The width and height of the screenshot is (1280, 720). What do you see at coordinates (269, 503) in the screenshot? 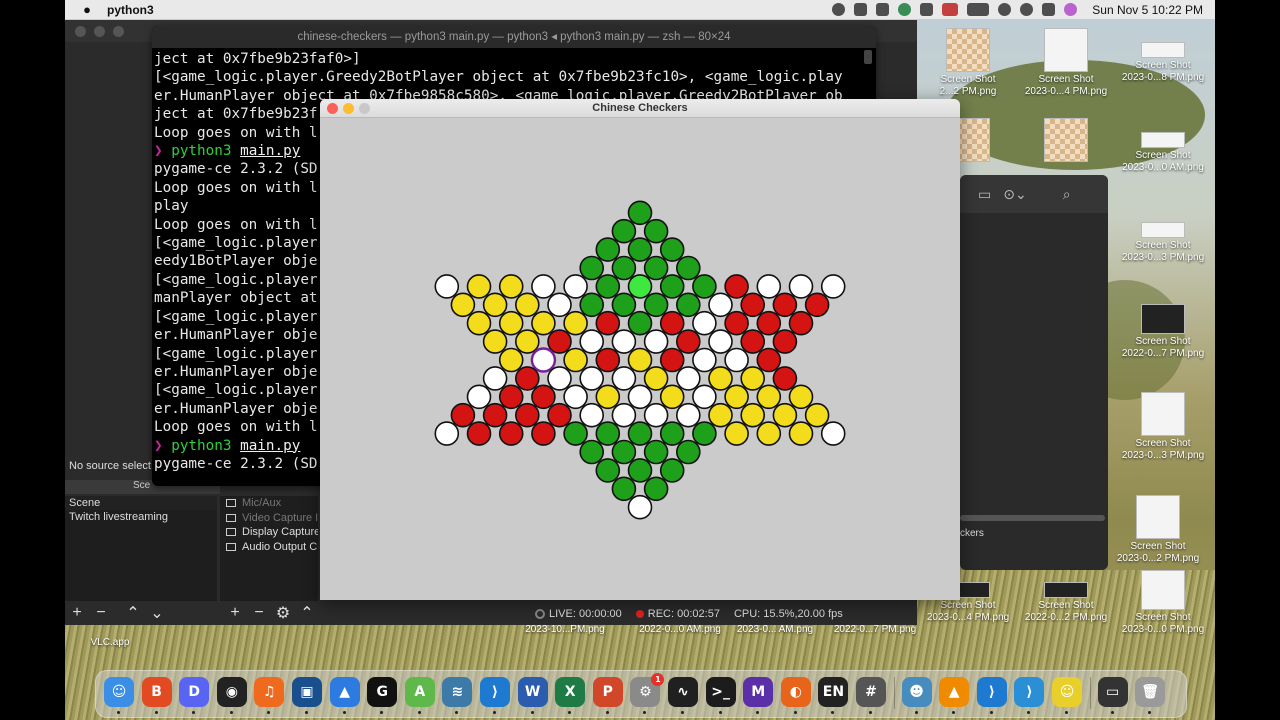
I see `source-item: Mic/Aux` at bounding box center [269, 503].